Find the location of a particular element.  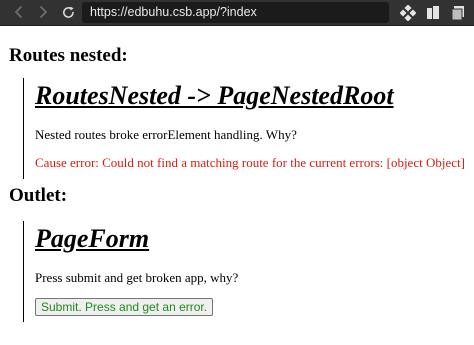

routes-nested-title: RoutesNested -> PageNestedRoot is located at coordinates (214, 95).